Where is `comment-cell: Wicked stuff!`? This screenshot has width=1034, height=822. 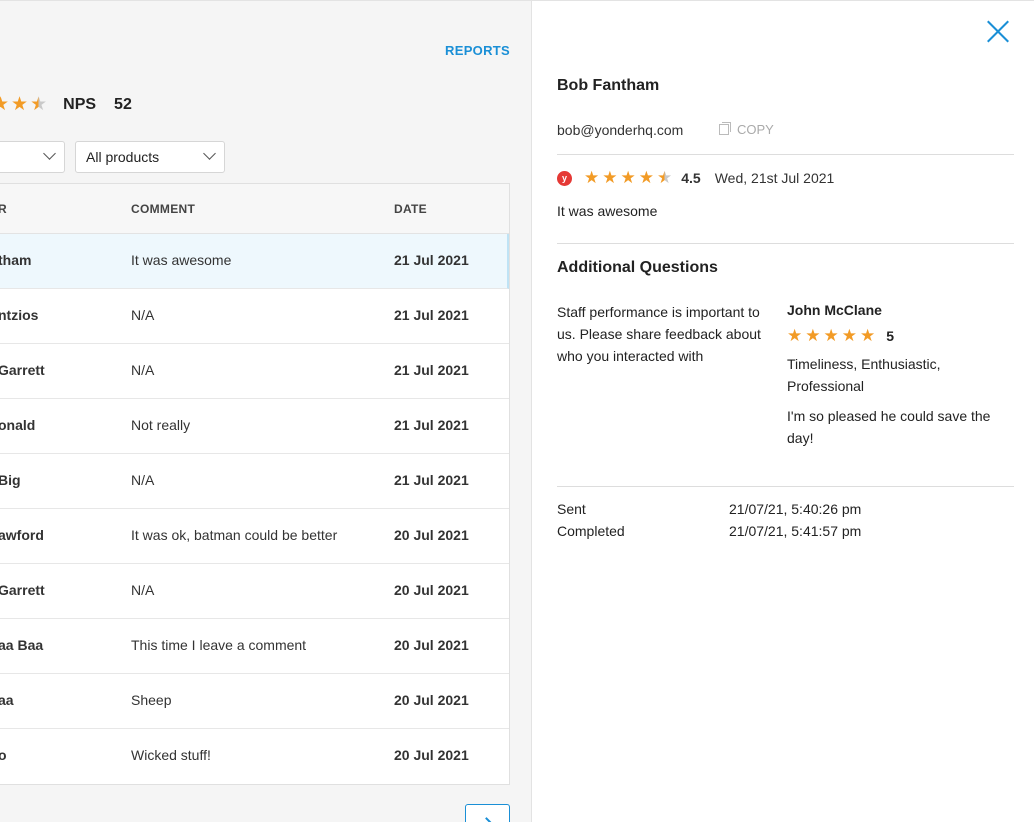 comment-cell: Wicked stuff! is located at coordinates (171, 755).